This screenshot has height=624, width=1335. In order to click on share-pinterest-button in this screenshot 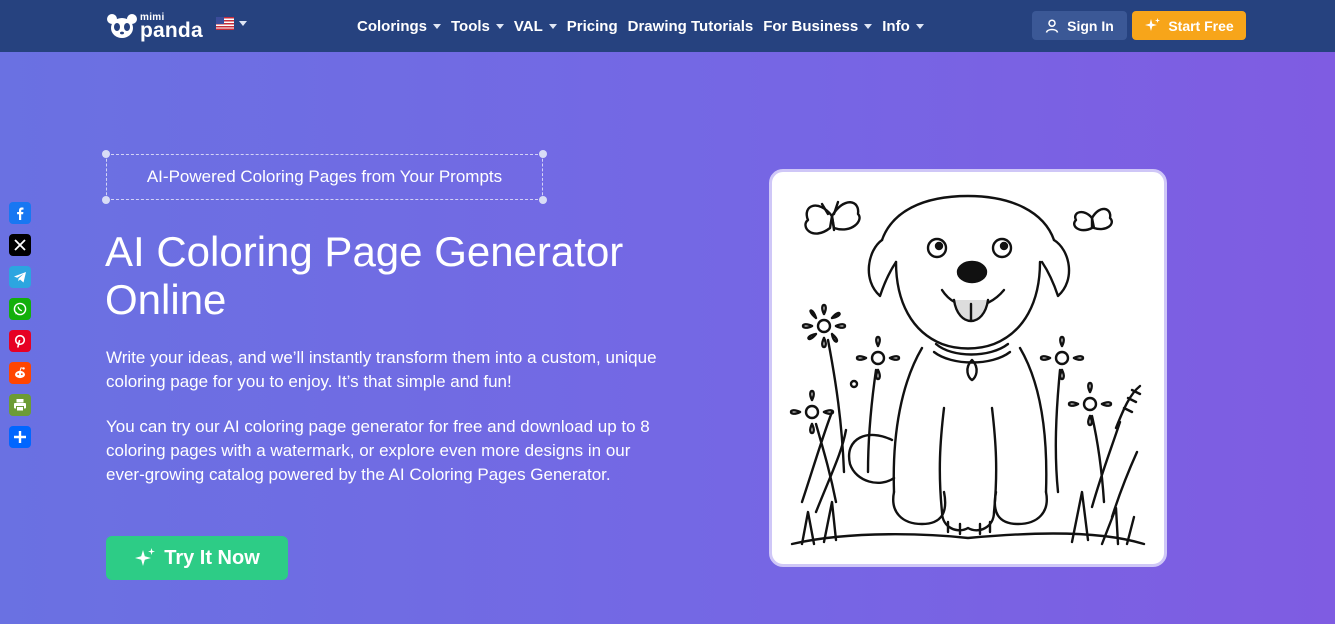, I will do `click(20, 341)`.